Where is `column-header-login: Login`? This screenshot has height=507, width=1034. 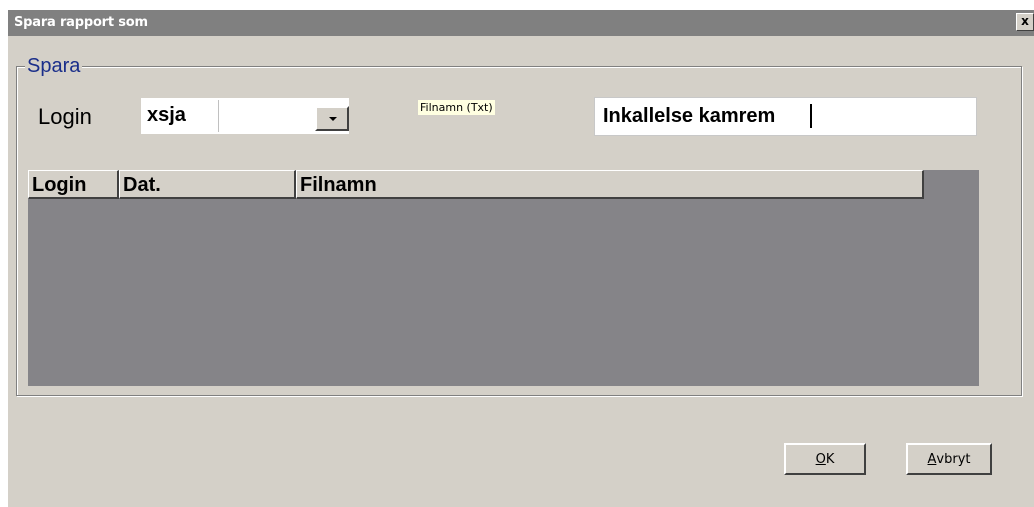 column-header-login: Login is located at coordinates (73, 184).